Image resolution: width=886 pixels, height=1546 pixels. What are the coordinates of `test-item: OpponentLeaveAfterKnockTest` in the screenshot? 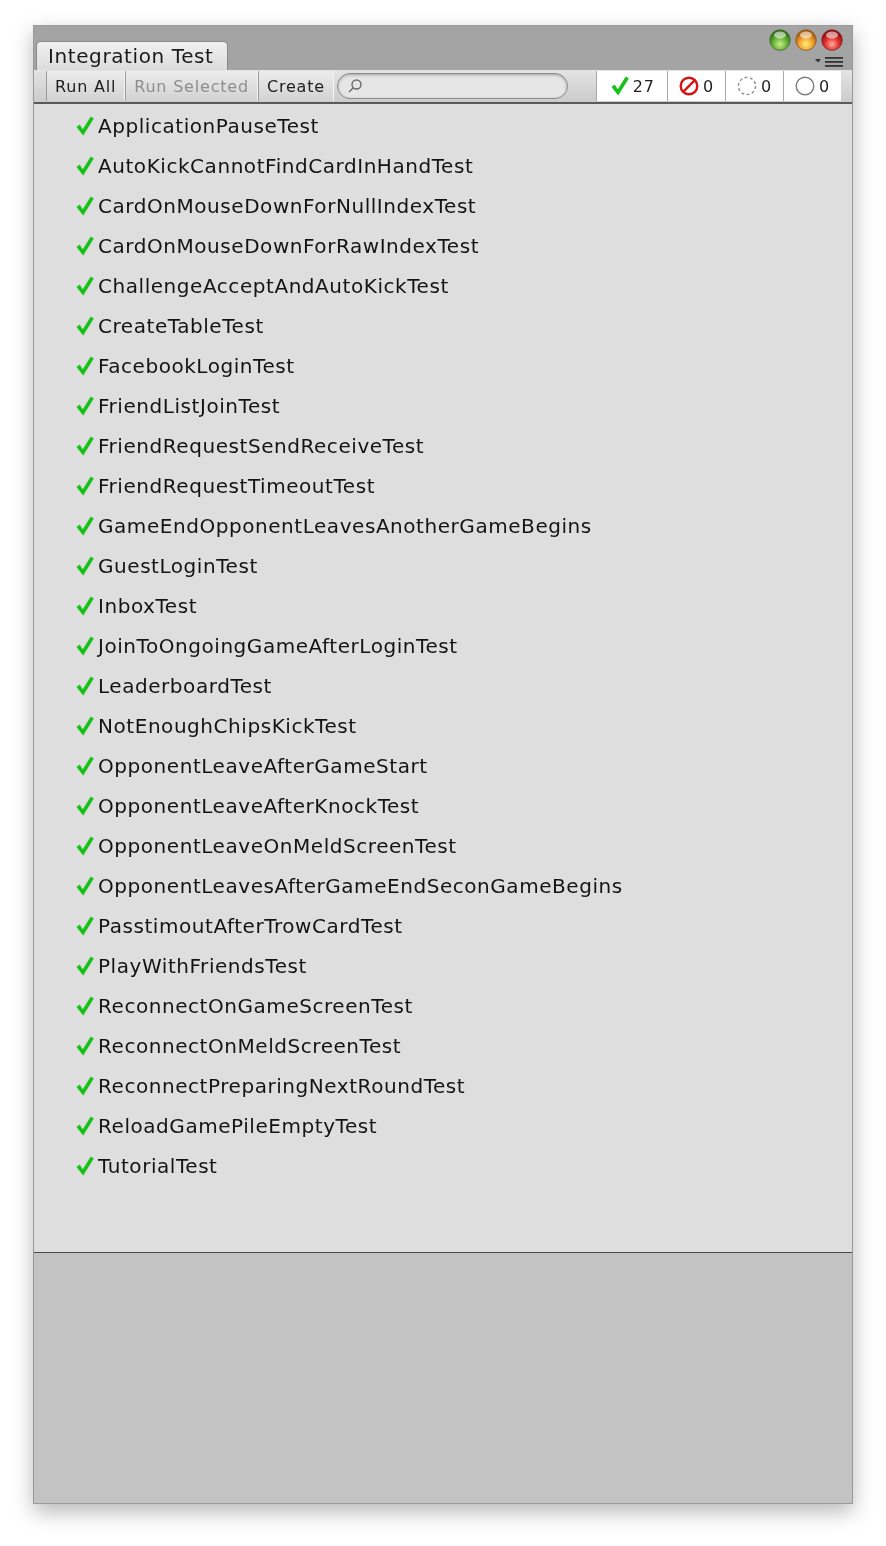 It's located at (249, 806).